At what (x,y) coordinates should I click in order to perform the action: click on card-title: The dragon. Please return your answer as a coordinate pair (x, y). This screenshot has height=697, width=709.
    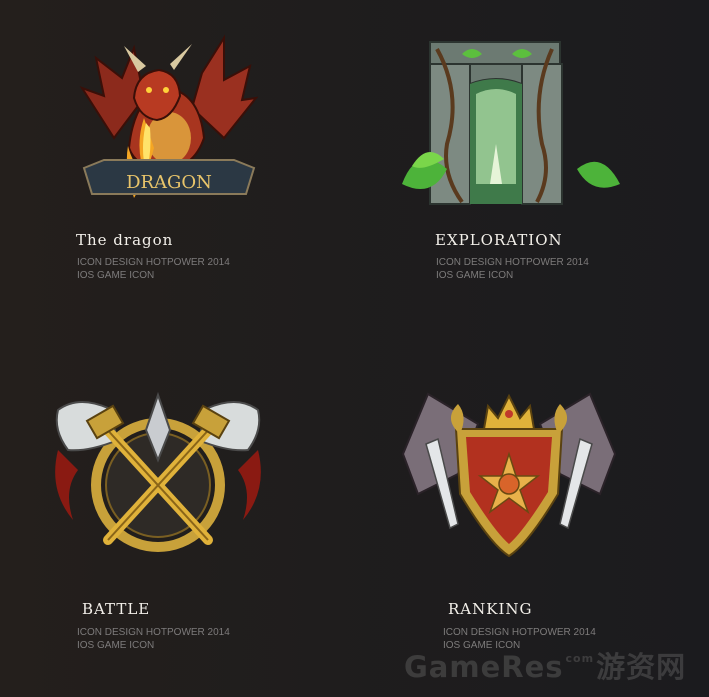
    Looking at the image, I should click on (125, 240).